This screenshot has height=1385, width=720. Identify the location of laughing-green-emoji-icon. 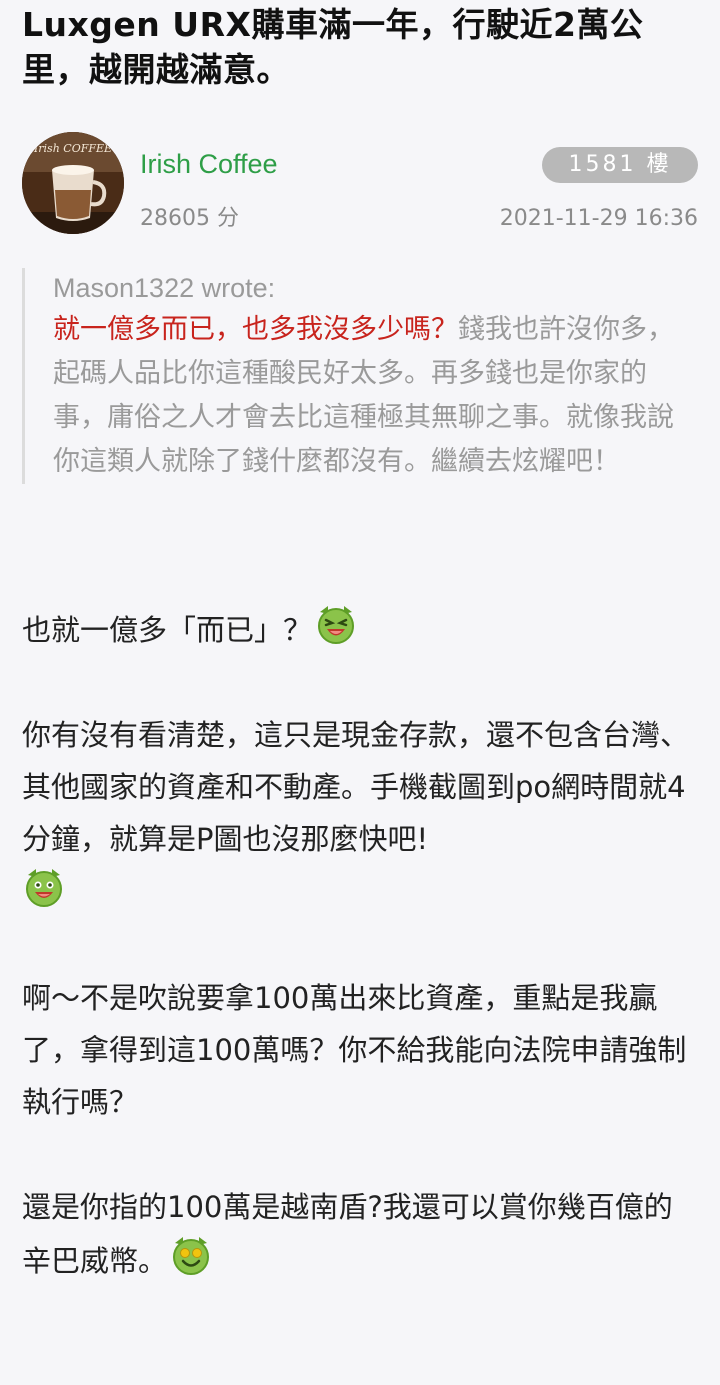
(336, 624).